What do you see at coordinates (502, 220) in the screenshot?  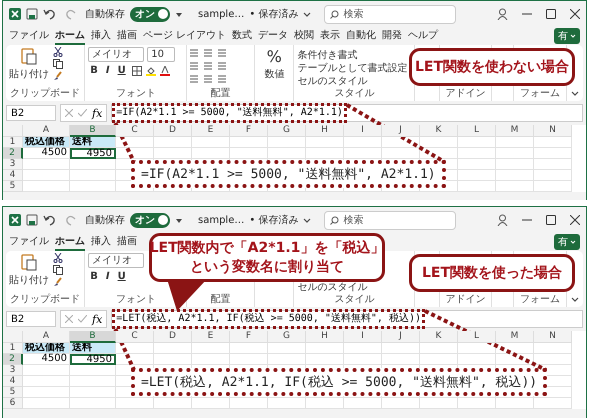 I see `profile-icon` at bounding box center [502, 220].